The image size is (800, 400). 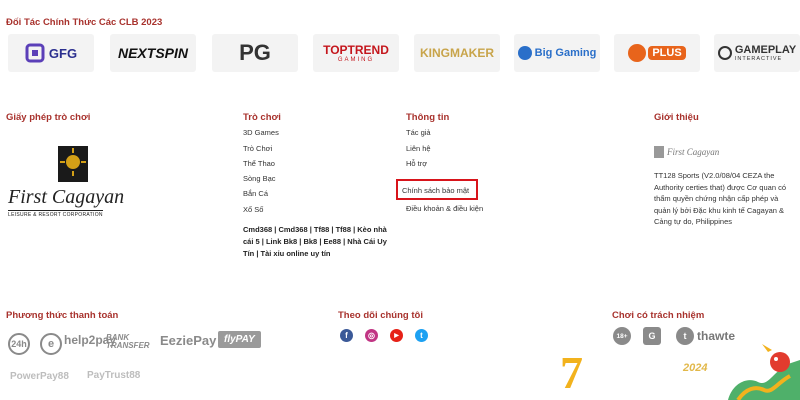 What do you see at coordinates (114, 375) in the screenshot?
I see `payment-paytrust88-logo: PayTrust88` at bounding box center [114, 375].